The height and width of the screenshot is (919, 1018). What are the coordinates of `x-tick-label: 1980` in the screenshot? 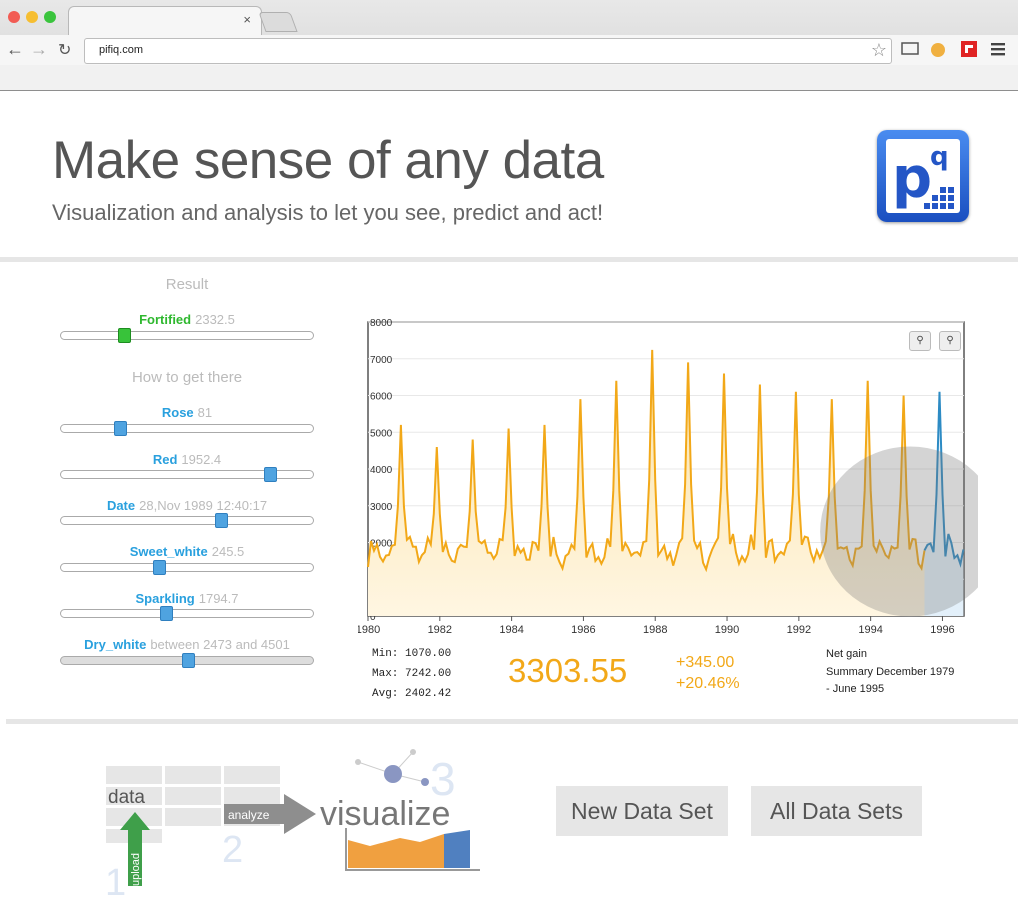 It's located at (369, 630).